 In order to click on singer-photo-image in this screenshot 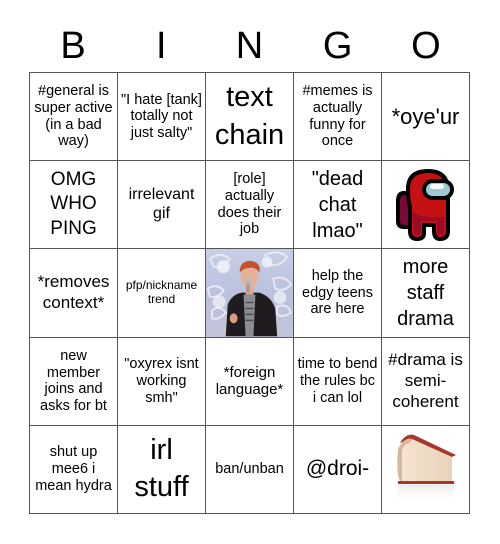, I will do `click(249, 293)`.